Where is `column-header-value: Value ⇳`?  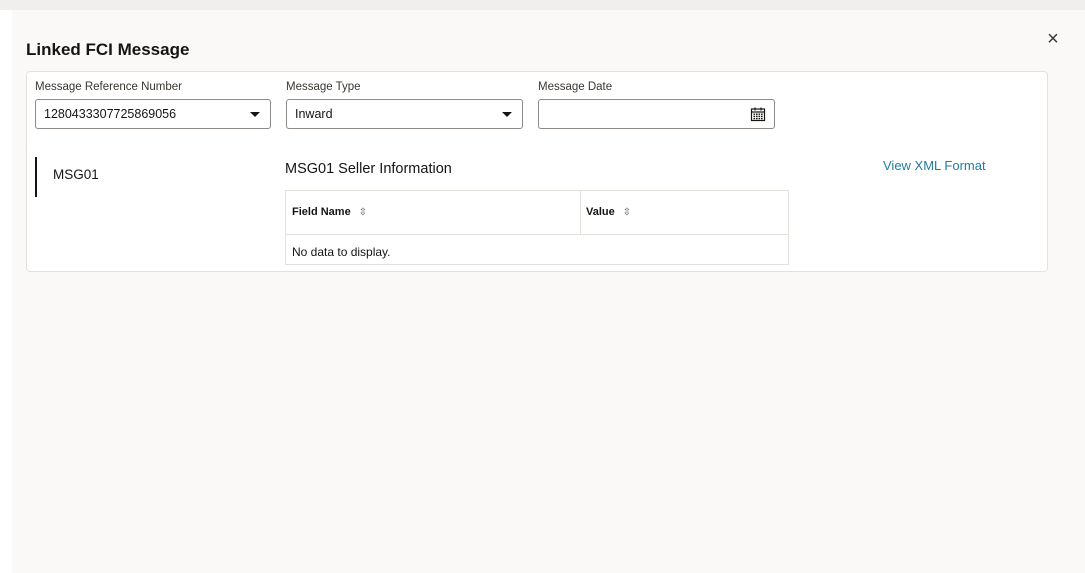
column-header-value: Value ⇳ is located at coordinates (608, 212).